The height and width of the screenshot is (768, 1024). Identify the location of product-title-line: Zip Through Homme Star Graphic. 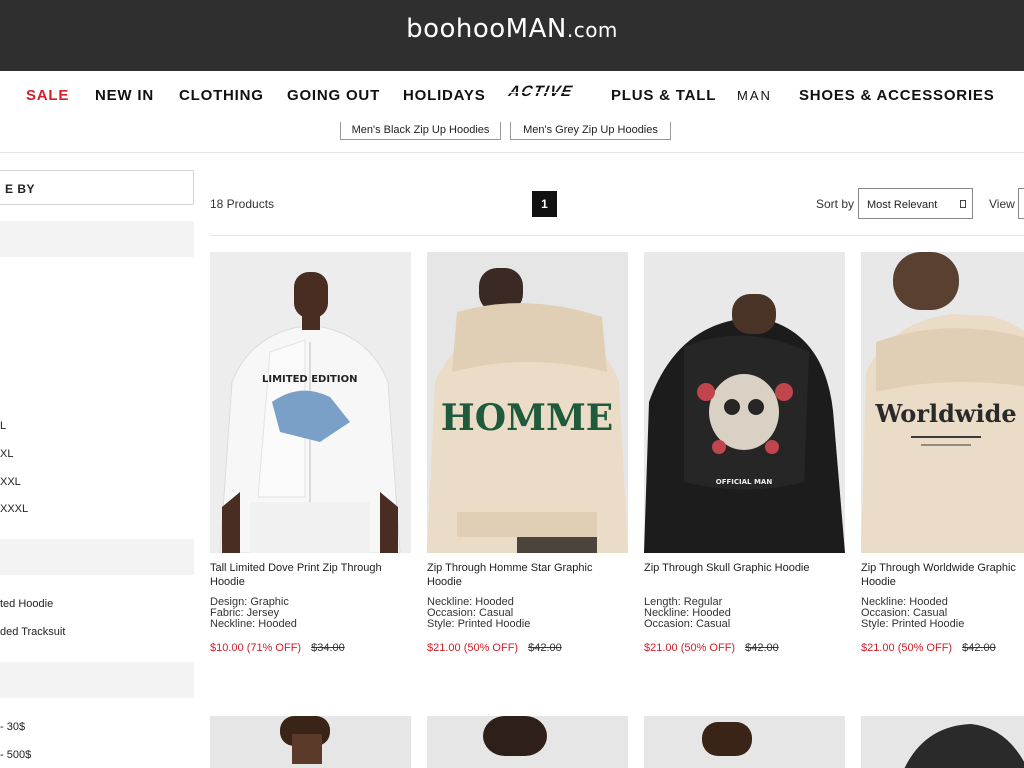
(510, 568).